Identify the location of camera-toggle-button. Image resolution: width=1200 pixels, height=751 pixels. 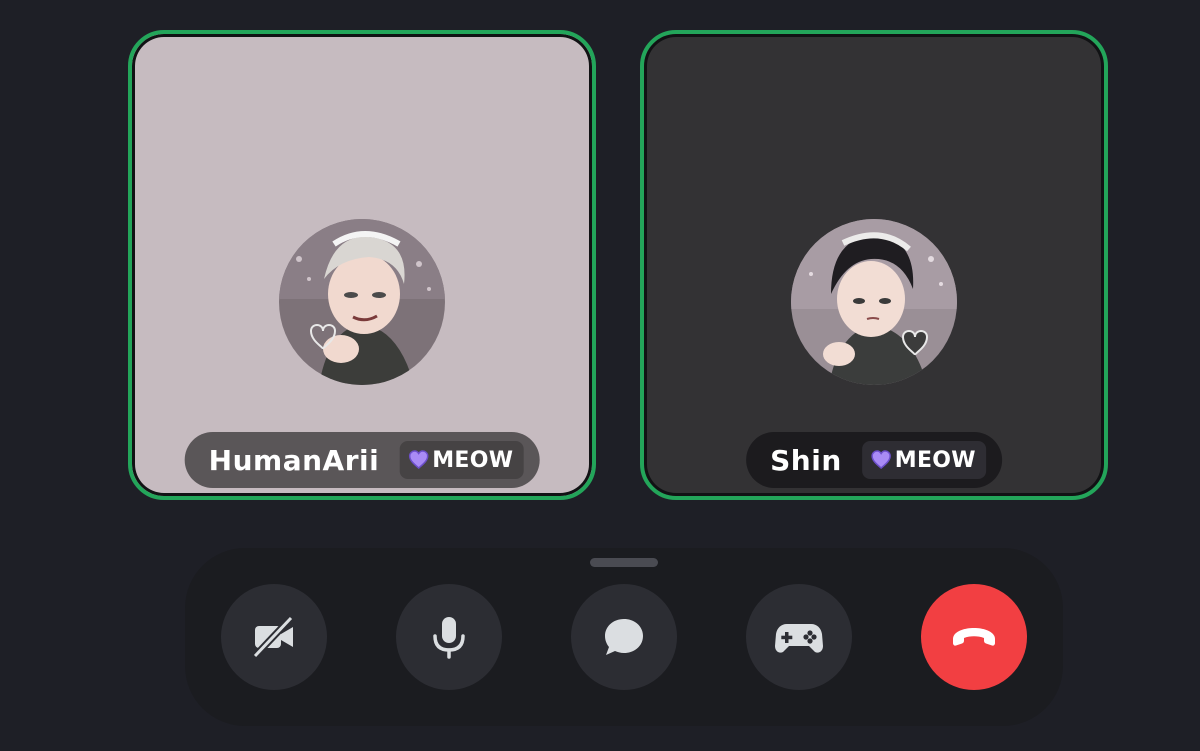
(274, 637).